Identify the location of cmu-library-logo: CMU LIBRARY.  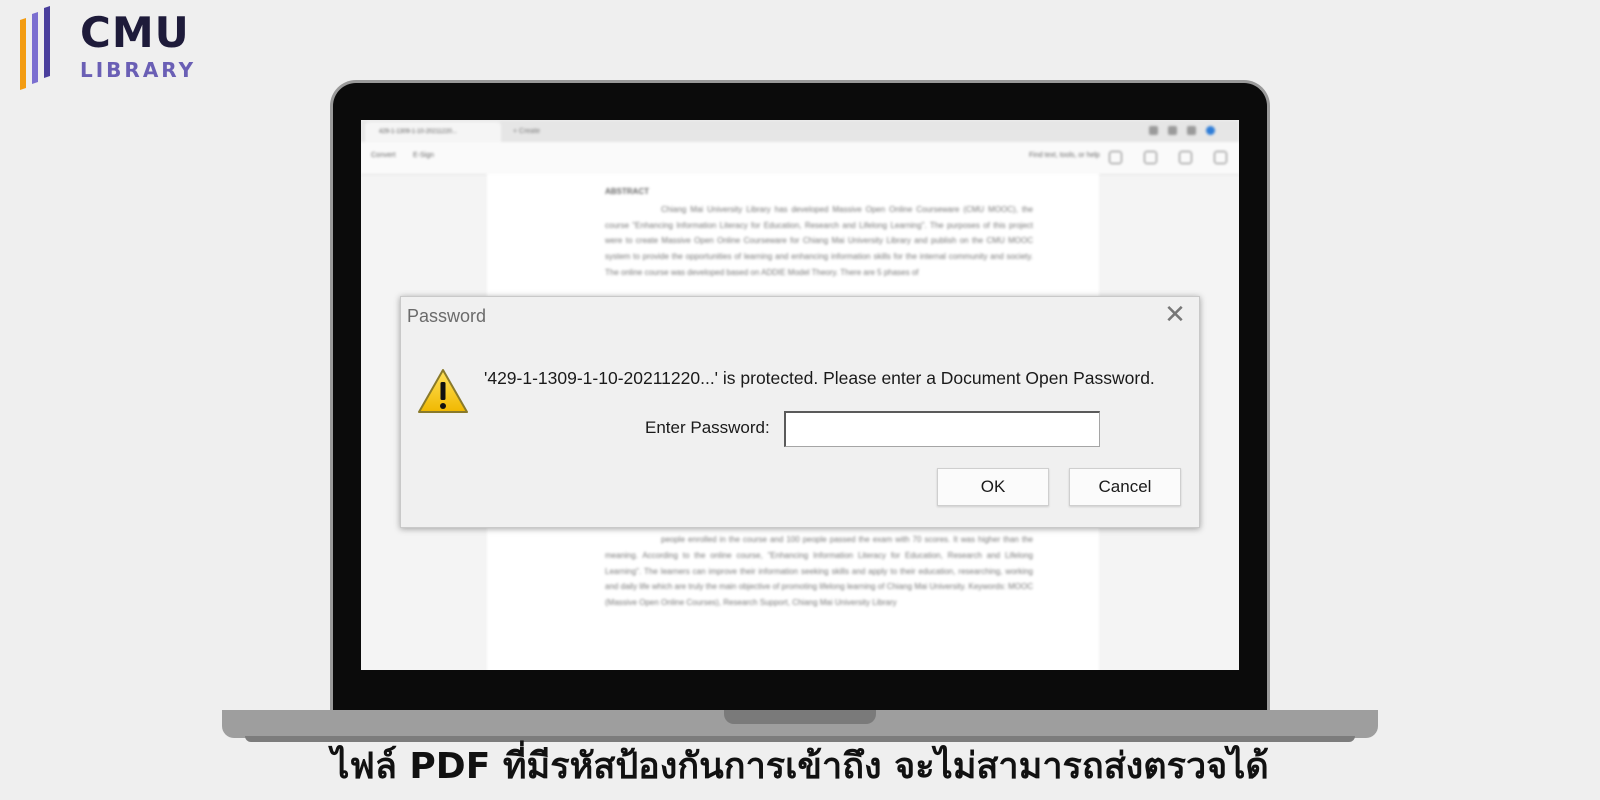
(105, 47).